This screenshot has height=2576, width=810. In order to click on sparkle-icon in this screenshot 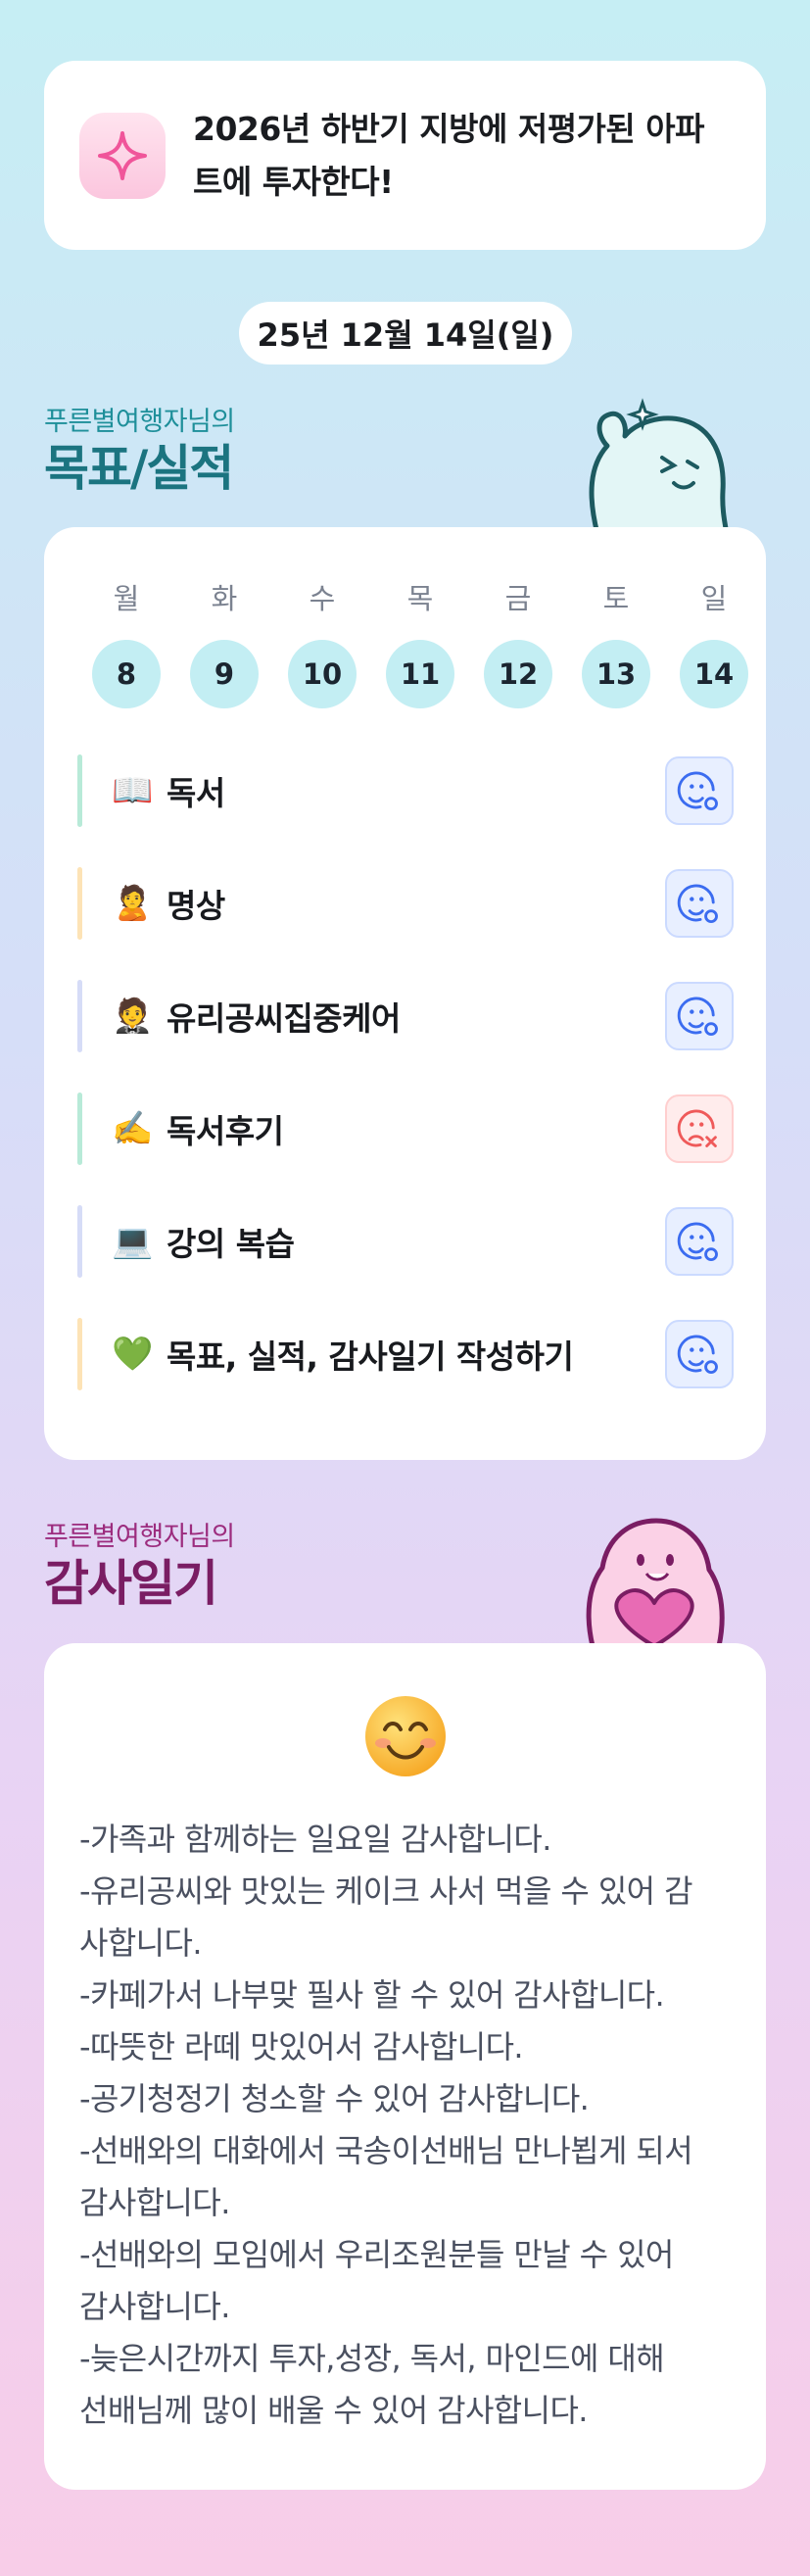, I will do `click(122, 155)`.